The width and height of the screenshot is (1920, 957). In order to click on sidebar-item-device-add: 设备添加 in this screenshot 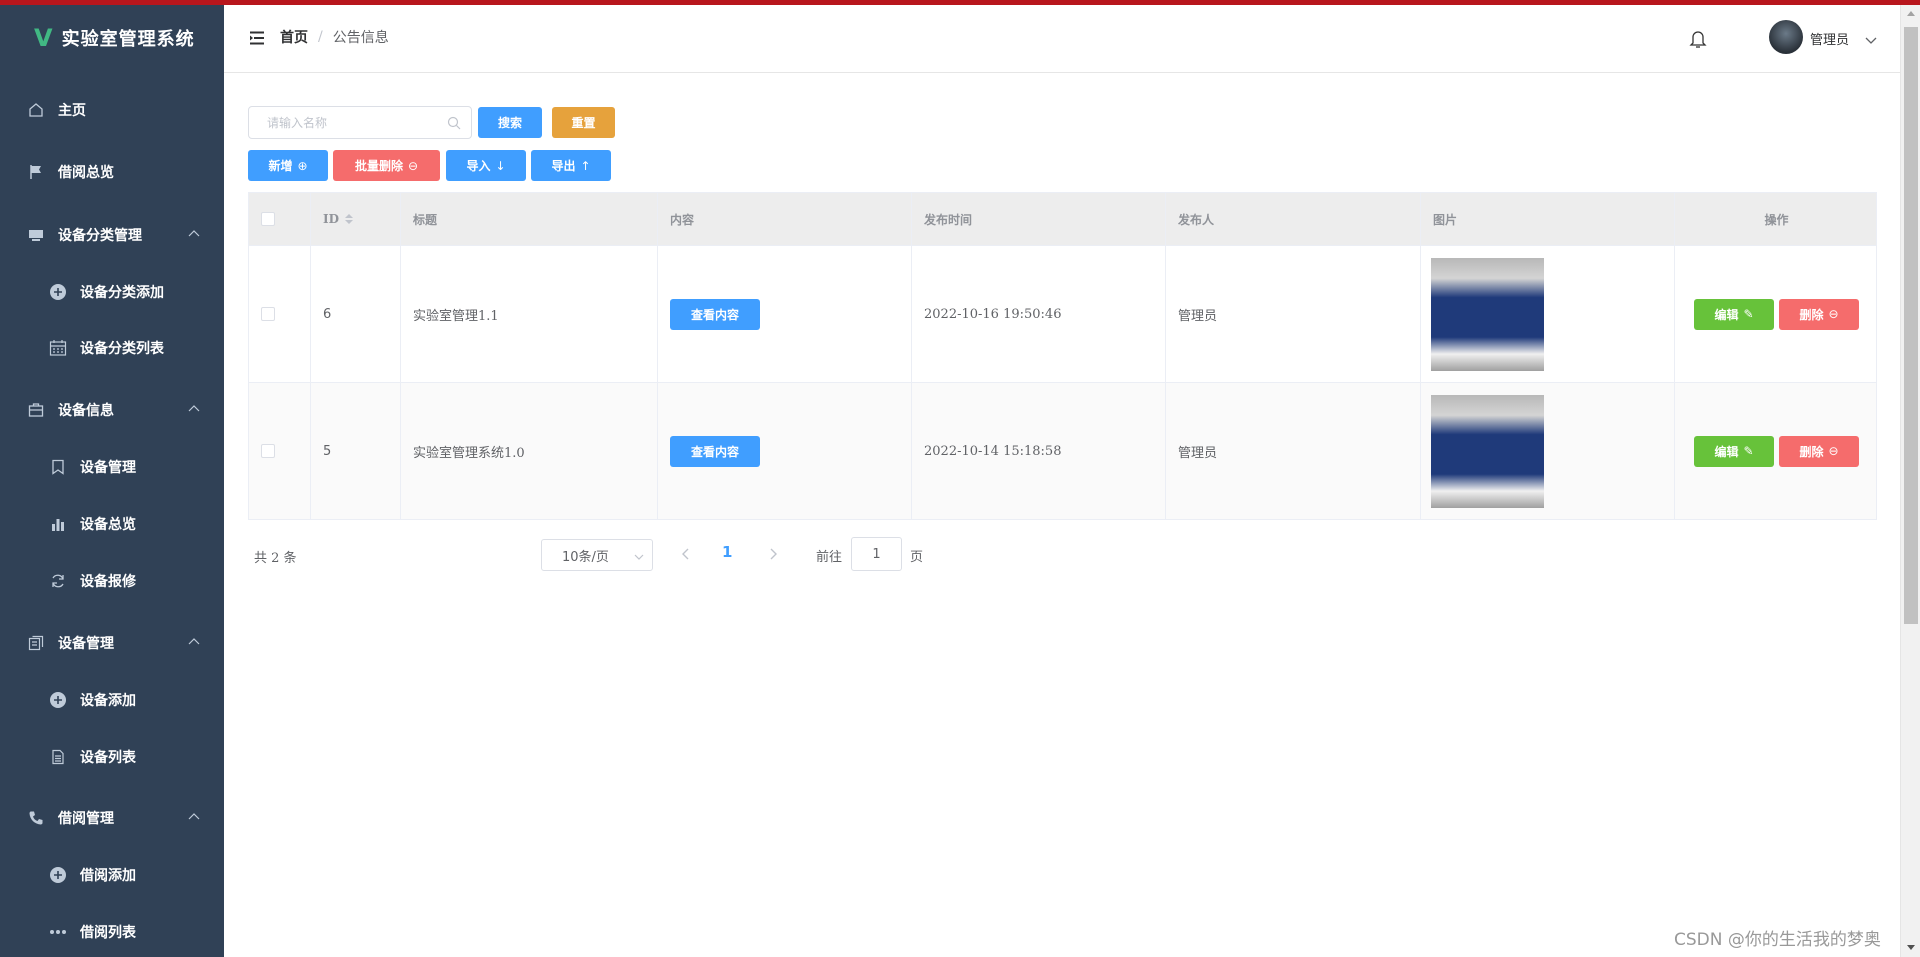, I will do `click(112, 700)`.